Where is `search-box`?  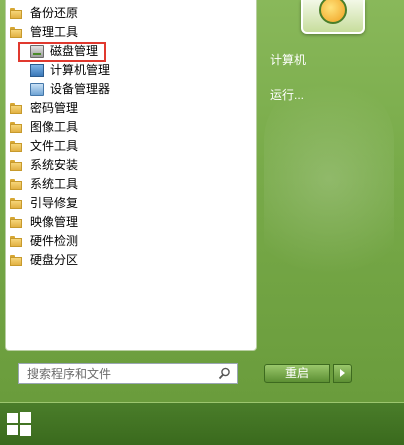
search-box is located at coordinates (128, 373).